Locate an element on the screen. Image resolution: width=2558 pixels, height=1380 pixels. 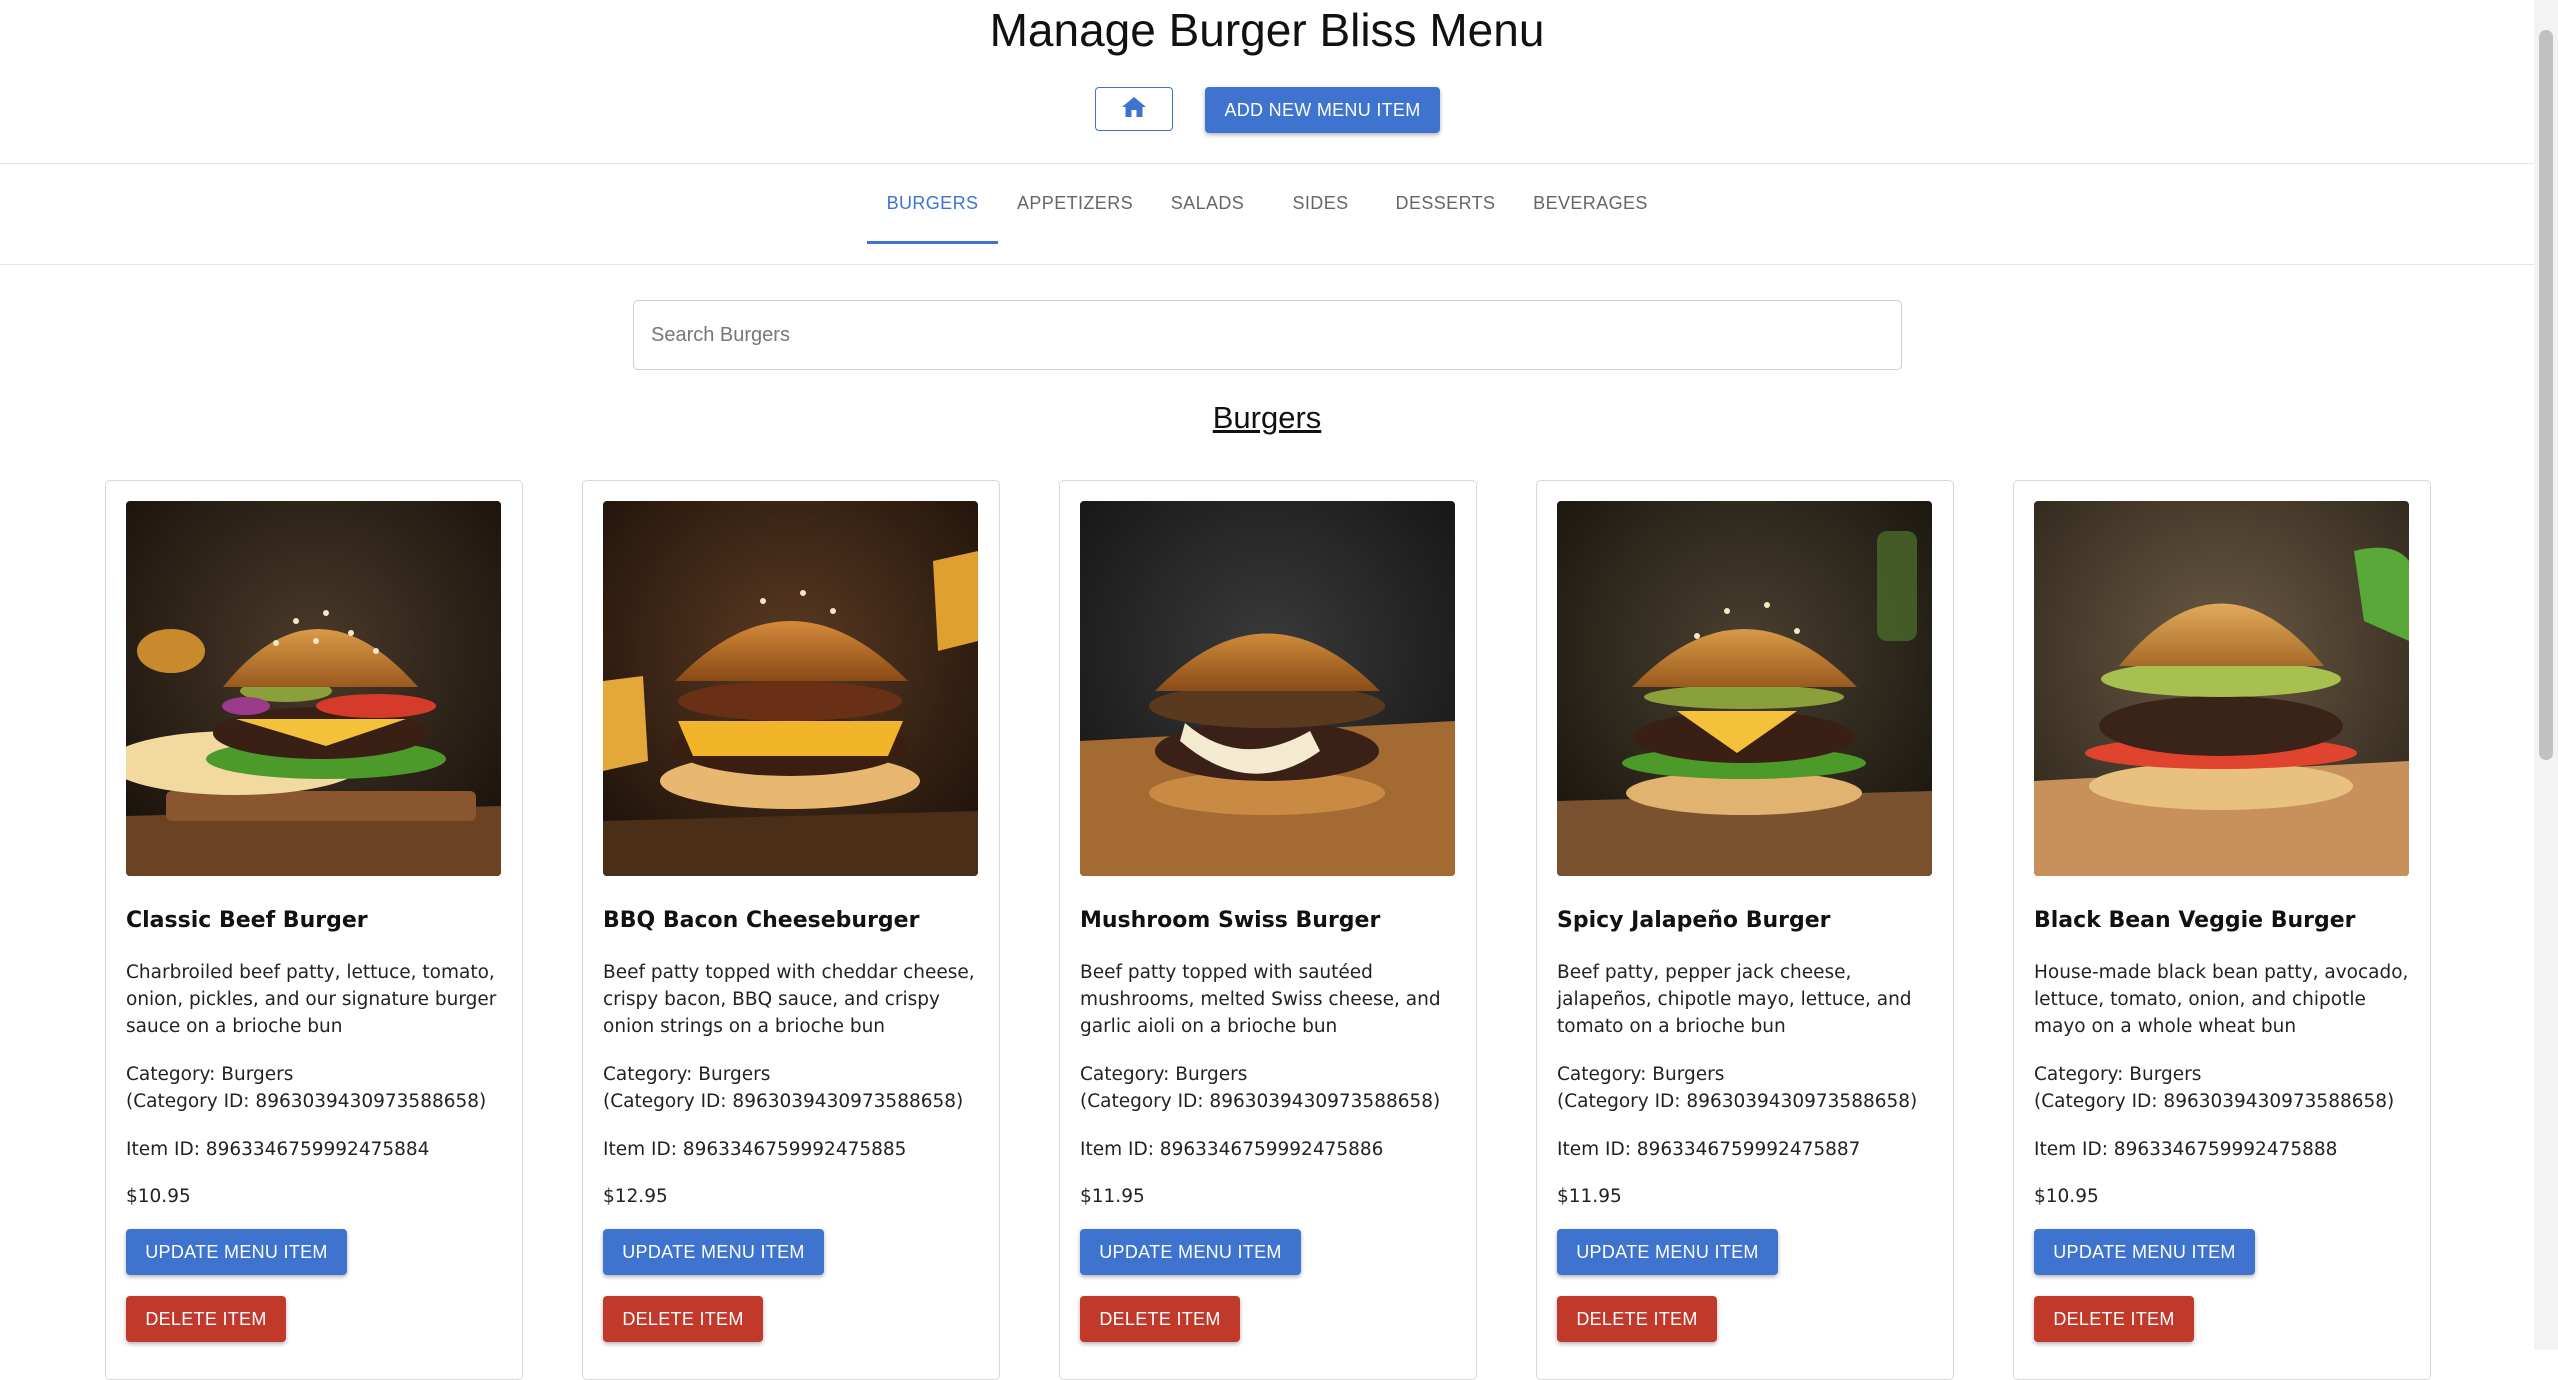
home-button is located at coordinates (1134, 109).